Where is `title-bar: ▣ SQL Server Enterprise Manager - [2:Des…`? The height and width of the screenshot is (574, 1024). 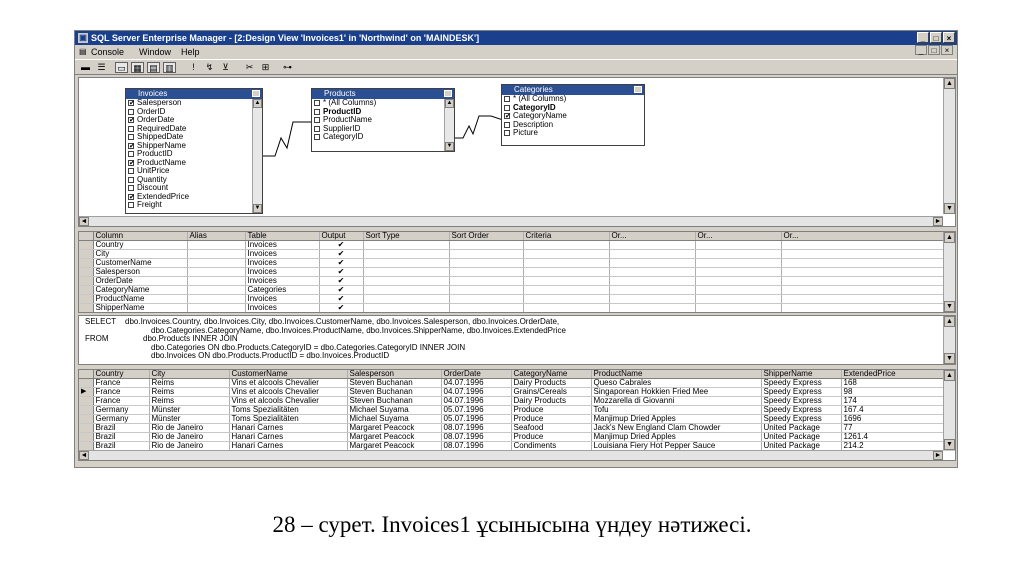 title-bar: ▣ SQL Server Enterprise Manager - [2:Des… is located at coordinates (516, 38).